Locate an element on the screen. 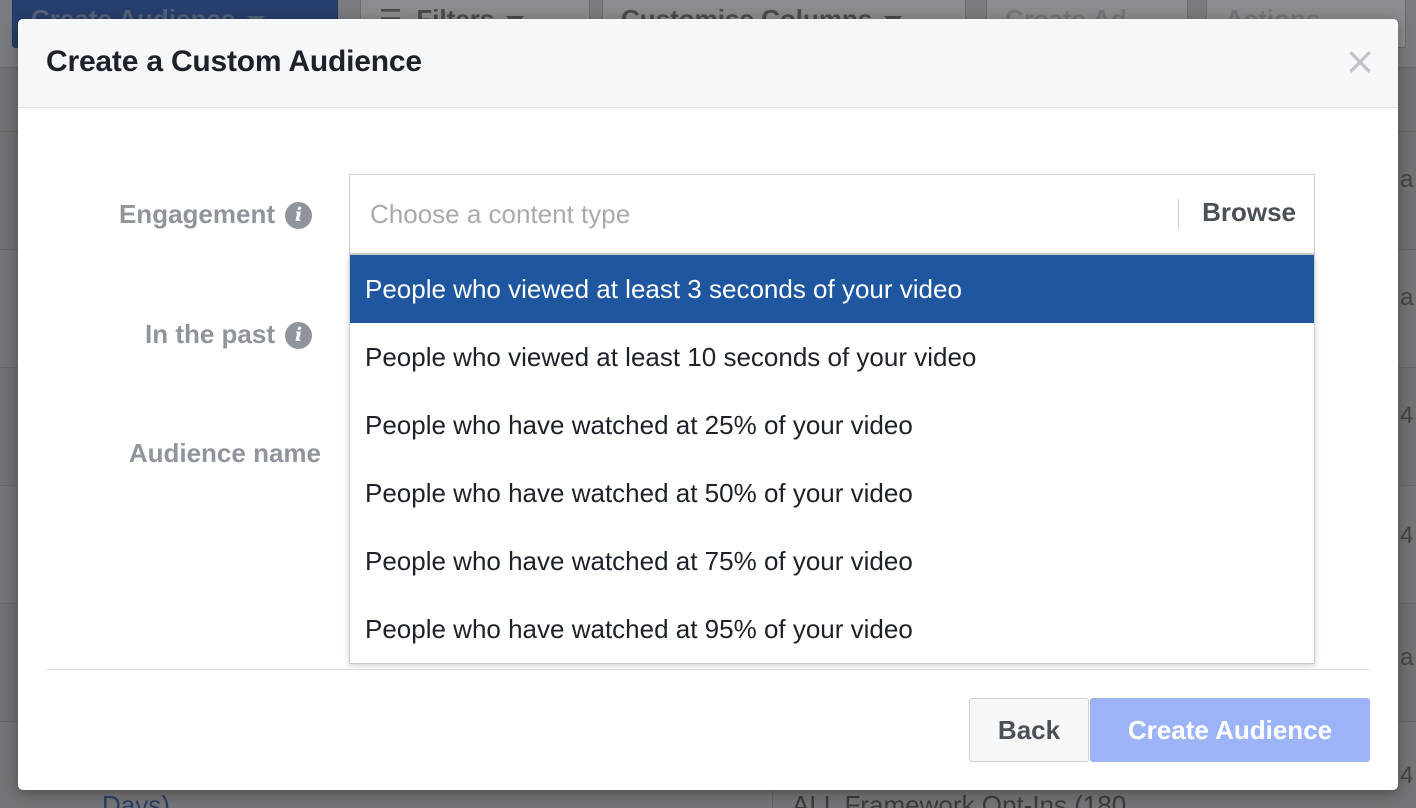 The image size is (1416, 808). engagement-label: Engagement i is located at coordinates (215, 214).